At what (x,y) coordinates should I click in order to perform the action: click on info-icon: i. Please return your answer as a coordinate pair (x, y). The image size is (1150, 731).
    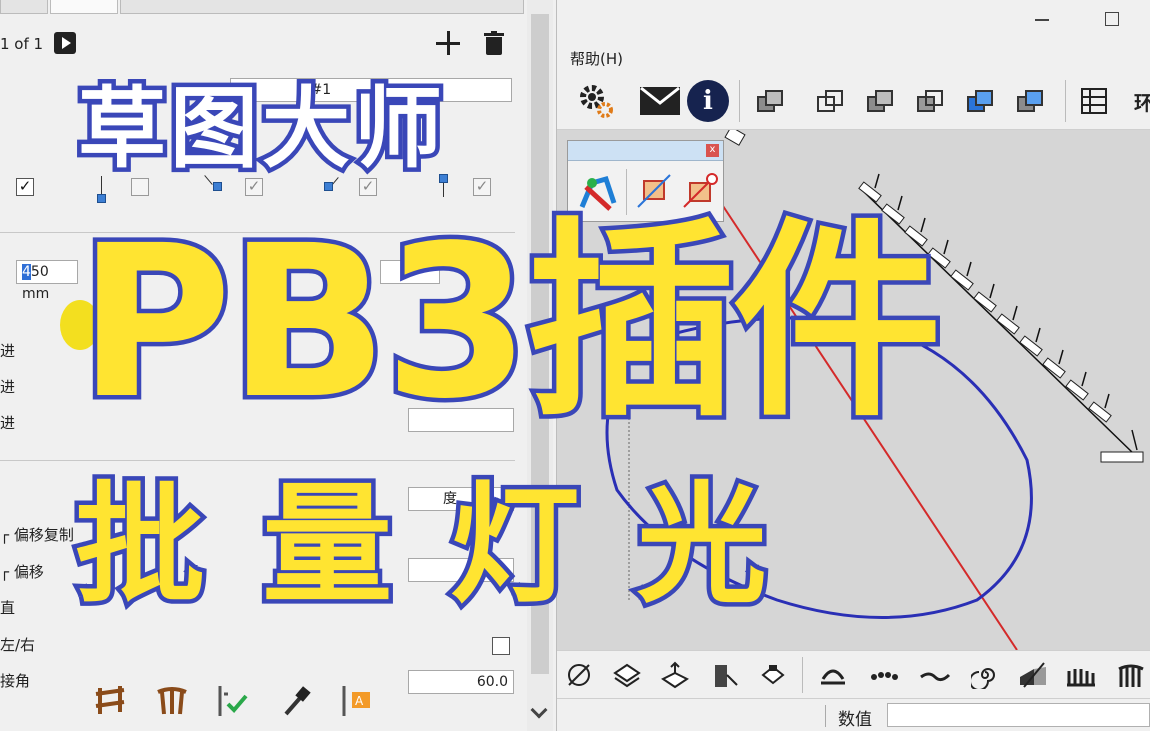
    Looking at the image, I should click on (708, 101).